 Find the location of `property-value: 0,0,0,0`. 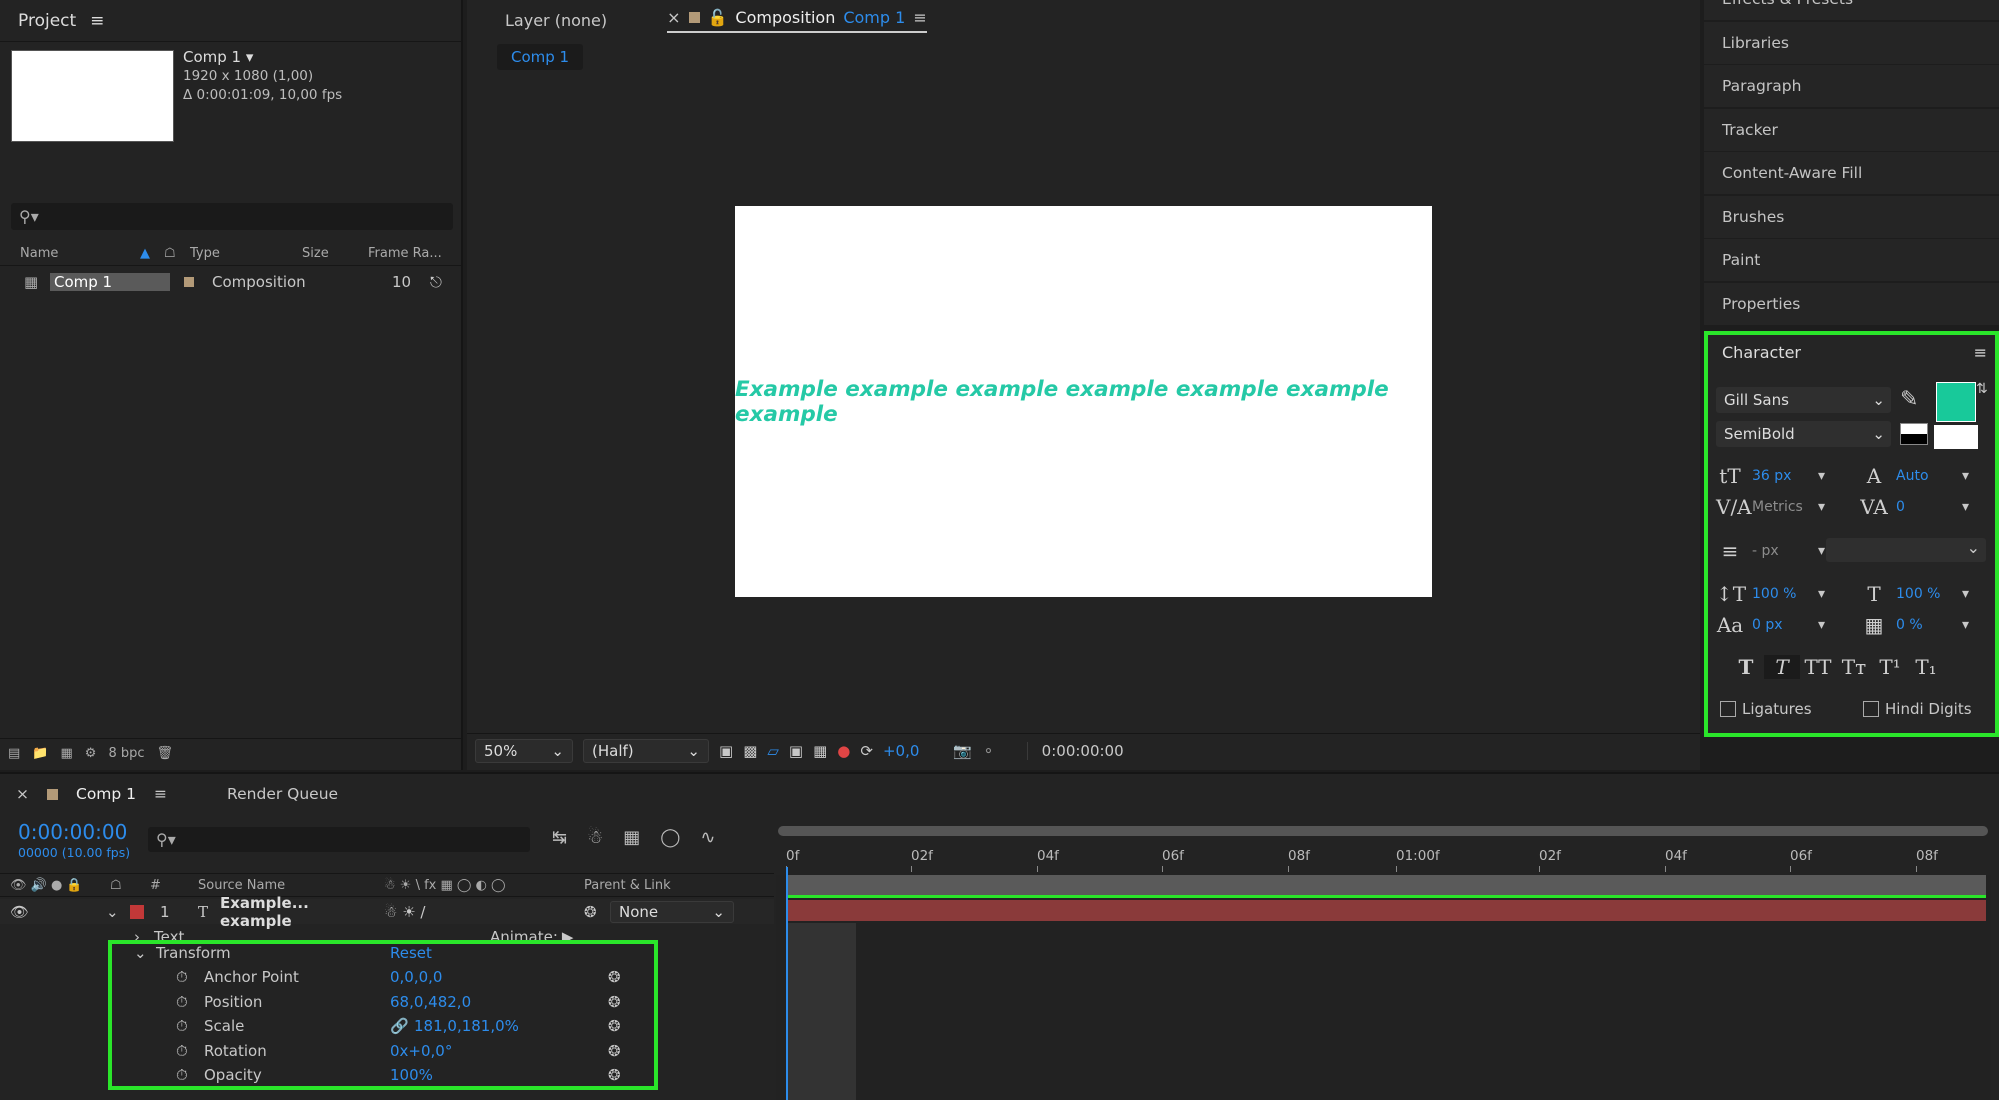

property-value: 0,0,0,0 is located at coordinates (499, 977).